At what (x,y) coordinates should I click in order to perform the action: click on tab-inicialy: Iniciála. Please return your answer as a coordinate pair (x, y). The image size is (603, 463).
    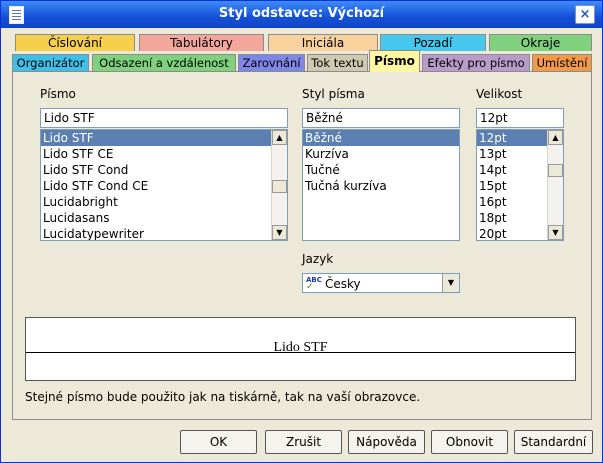
    Looking at the image, I should click on (323, 42).